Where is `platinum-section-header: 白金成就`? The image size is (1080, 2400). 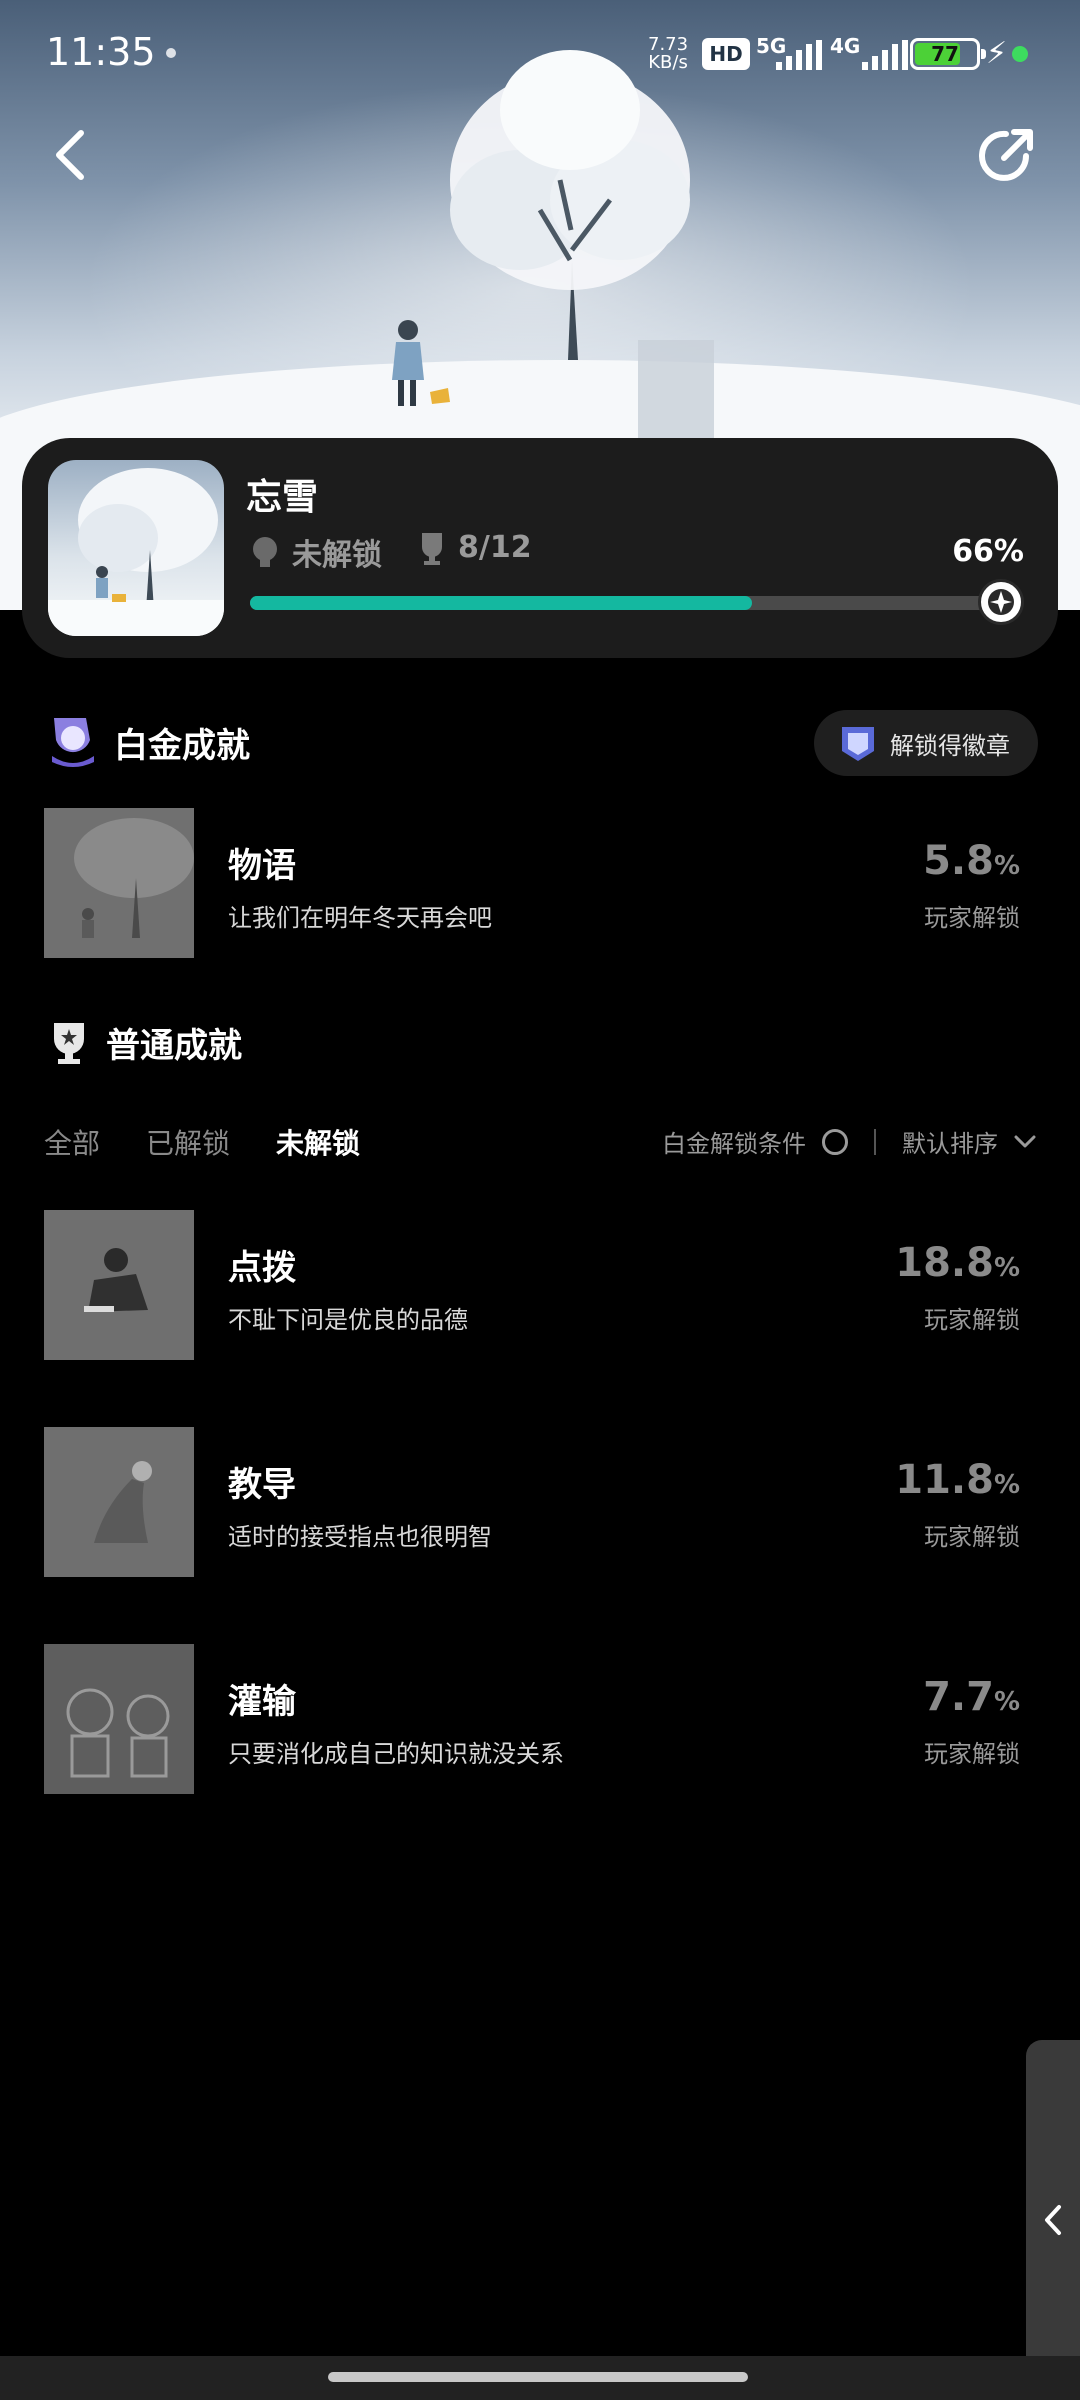
platinum-section-header: 白金成就 is located at coordinates (148, 742).